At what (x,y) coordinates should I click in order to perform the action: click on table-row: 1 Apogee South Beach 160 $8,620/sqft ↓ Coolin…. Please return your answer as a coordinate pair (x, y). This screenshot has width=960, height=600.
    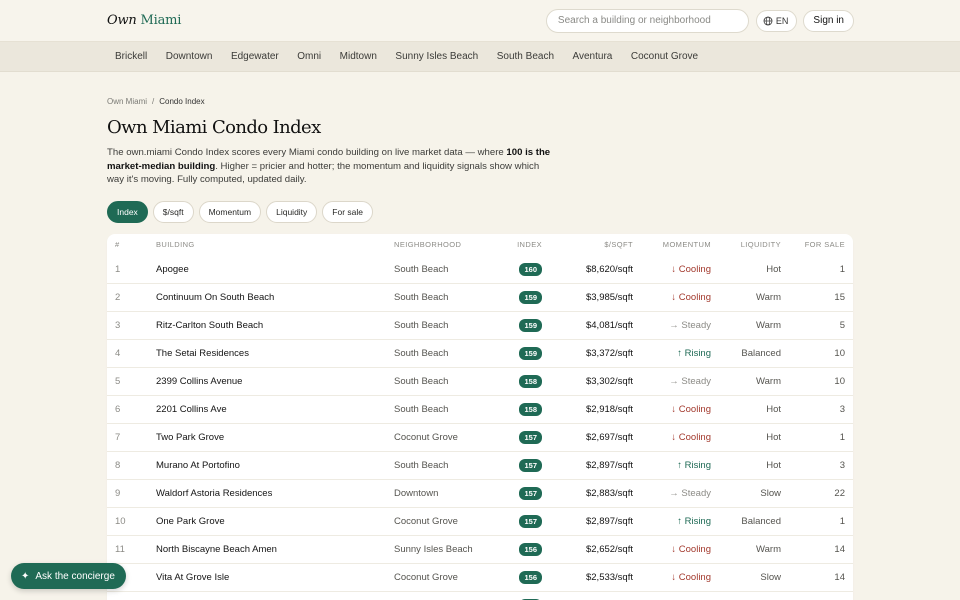
    Looking at the image, I should click on (480, 270).